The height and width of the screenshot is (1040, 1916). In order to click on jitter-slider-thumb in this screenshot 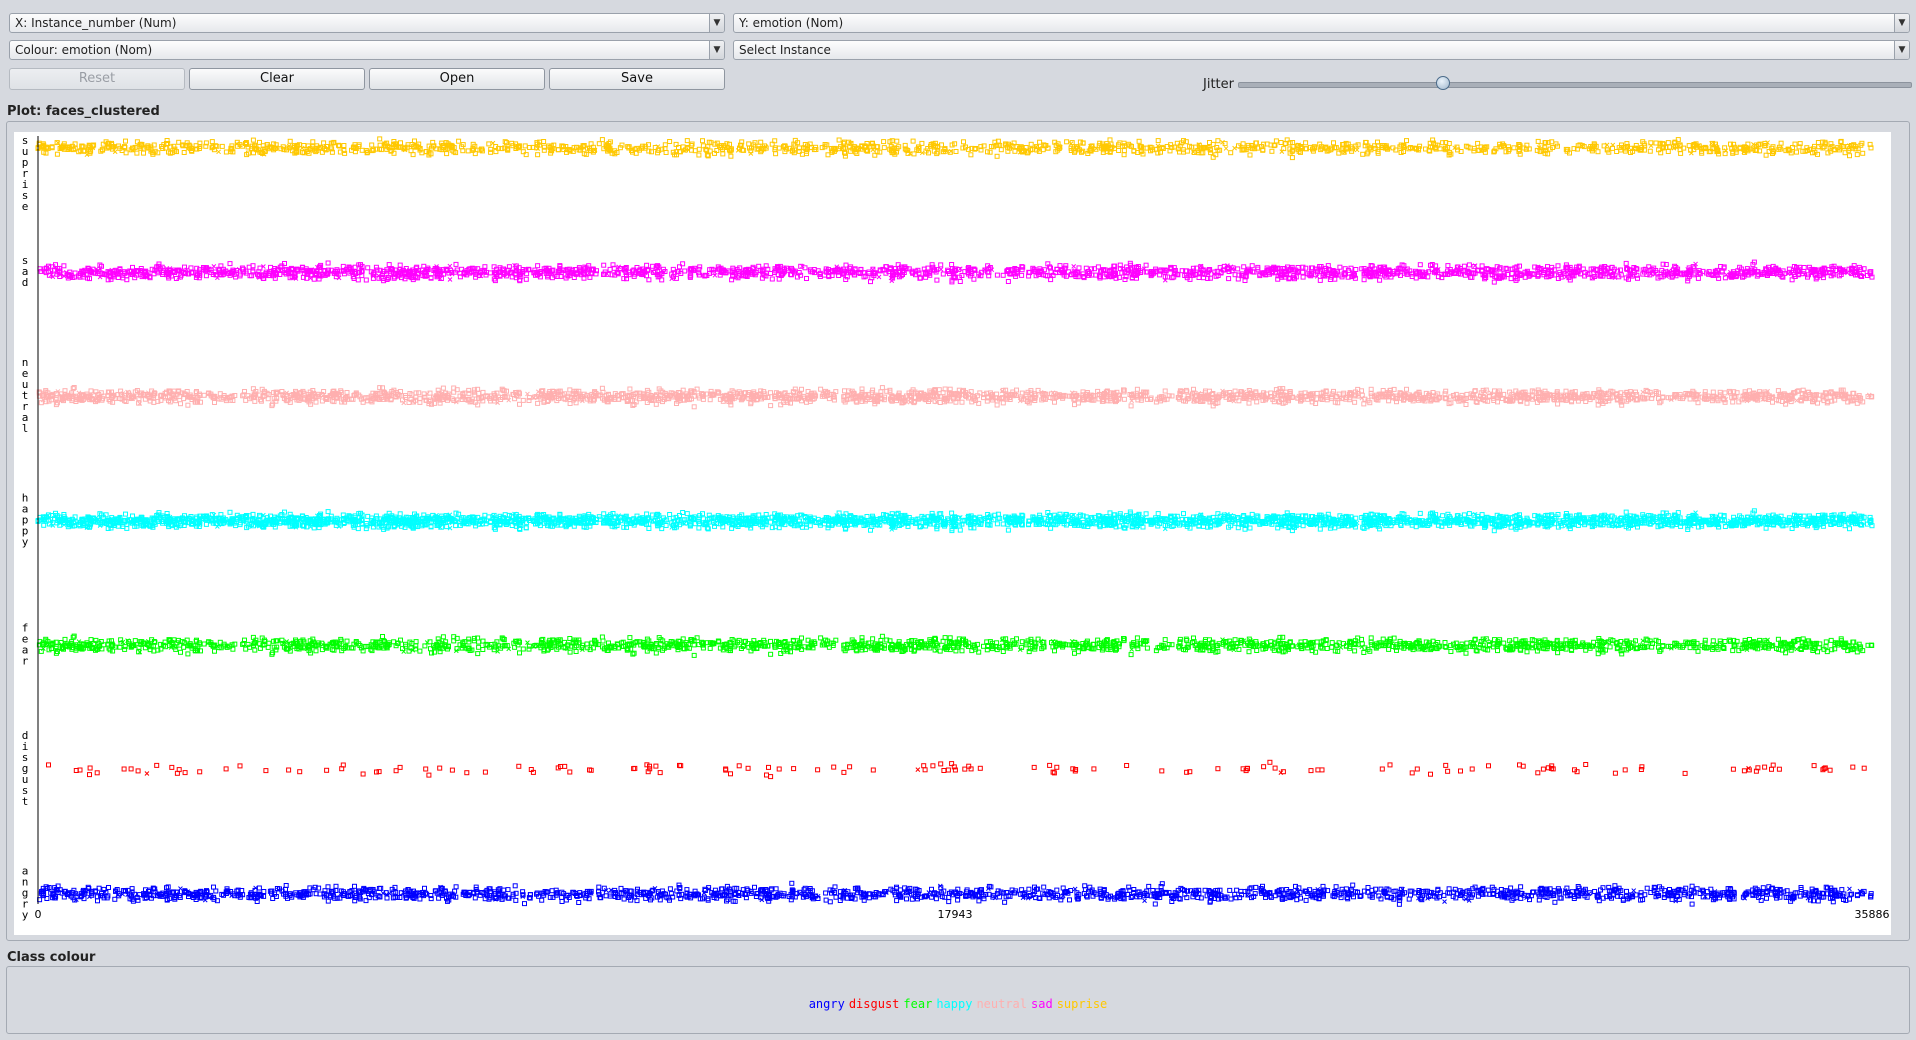, I will do `click(1443, 83)`.